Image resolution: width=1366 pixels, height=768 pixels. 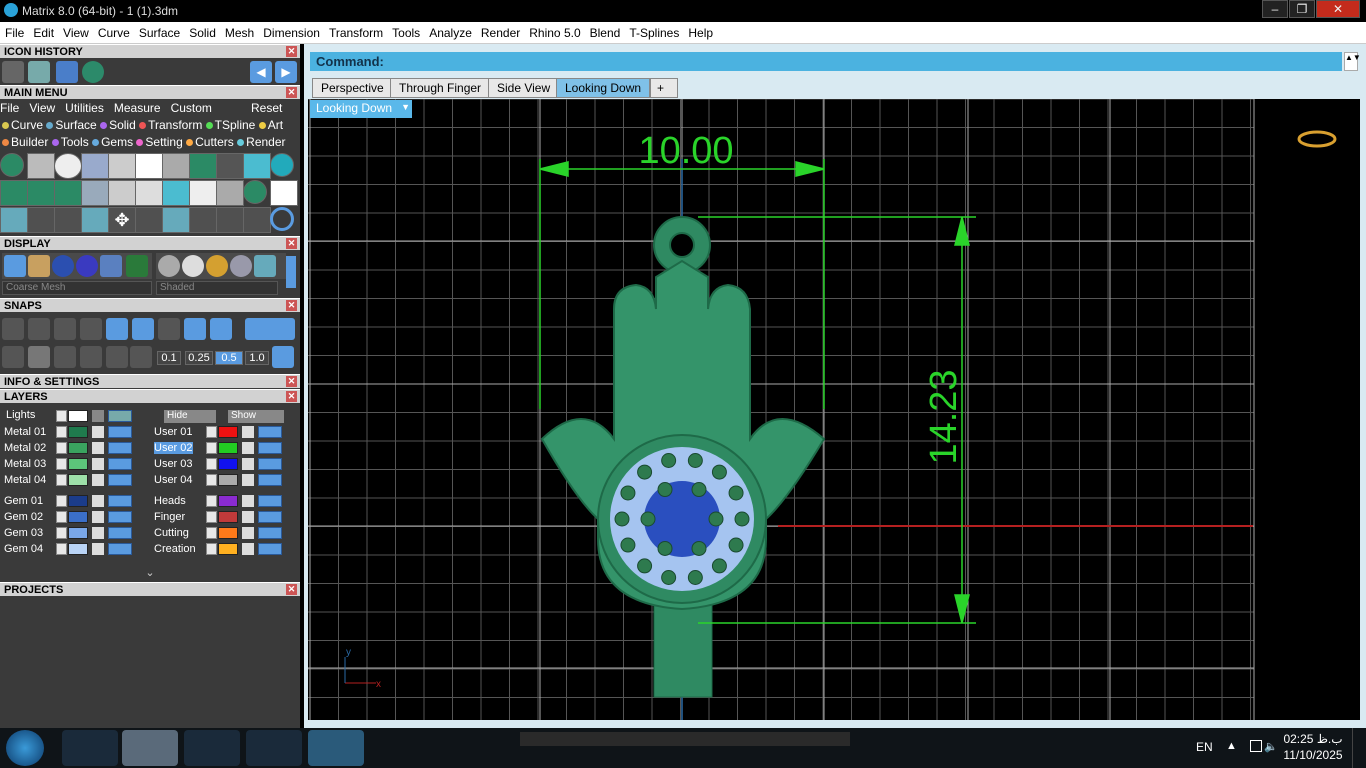 What do you see at coordinates (291, 31) in the screenshot?
I see `menu-dimension: Dimension` at bounding box center [291, 31].